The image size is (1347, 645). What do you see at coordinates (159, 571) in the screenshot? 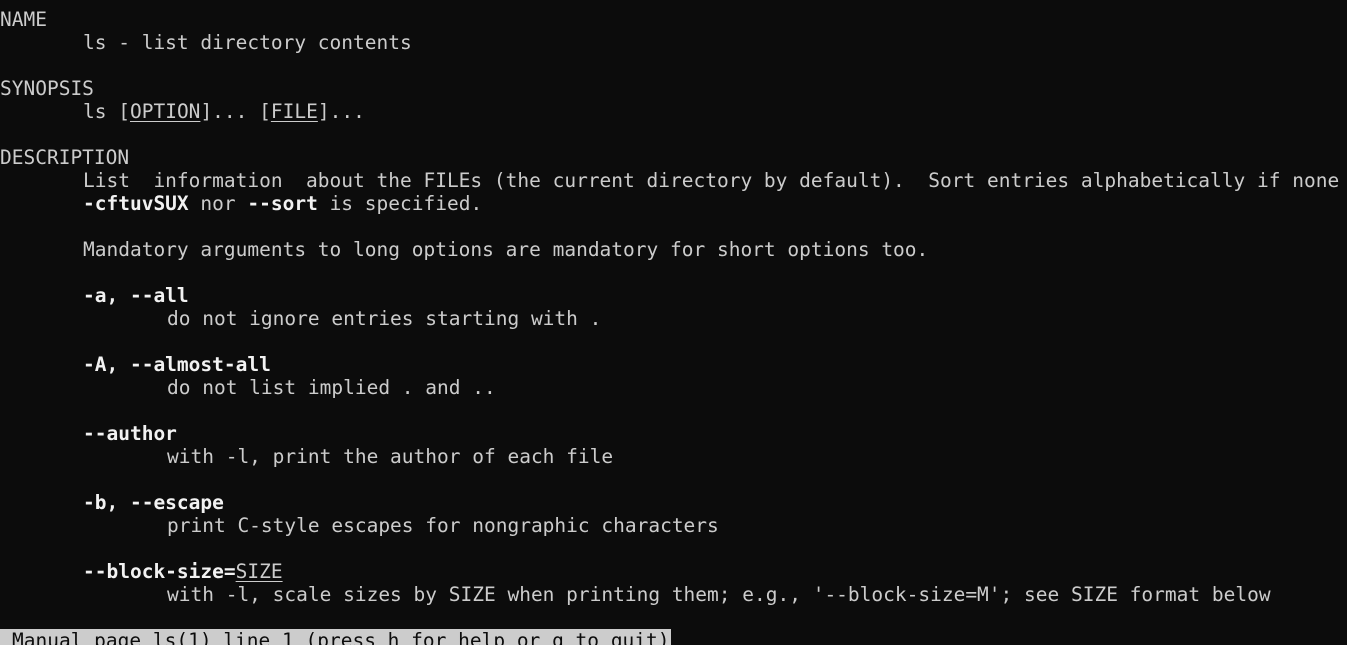
I see `flag-text: --block-size=` at bounding box center [159, 571].